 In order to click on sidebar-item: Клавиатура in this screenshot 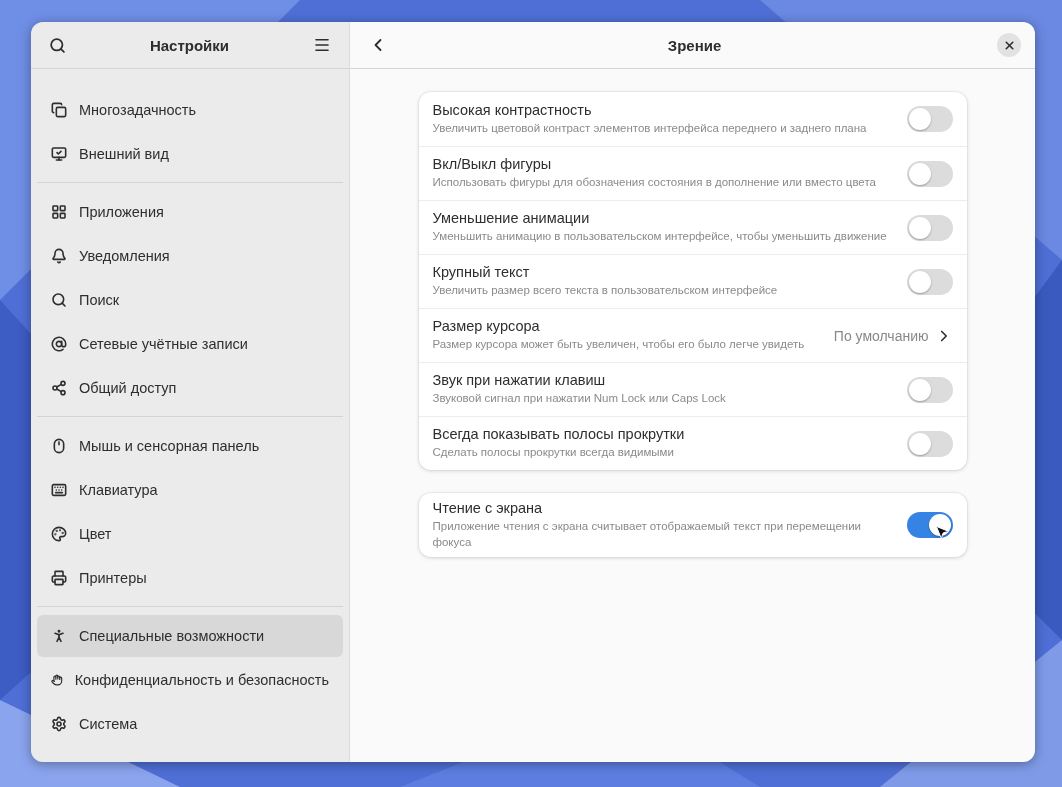, I will do `click(190, 490)`.